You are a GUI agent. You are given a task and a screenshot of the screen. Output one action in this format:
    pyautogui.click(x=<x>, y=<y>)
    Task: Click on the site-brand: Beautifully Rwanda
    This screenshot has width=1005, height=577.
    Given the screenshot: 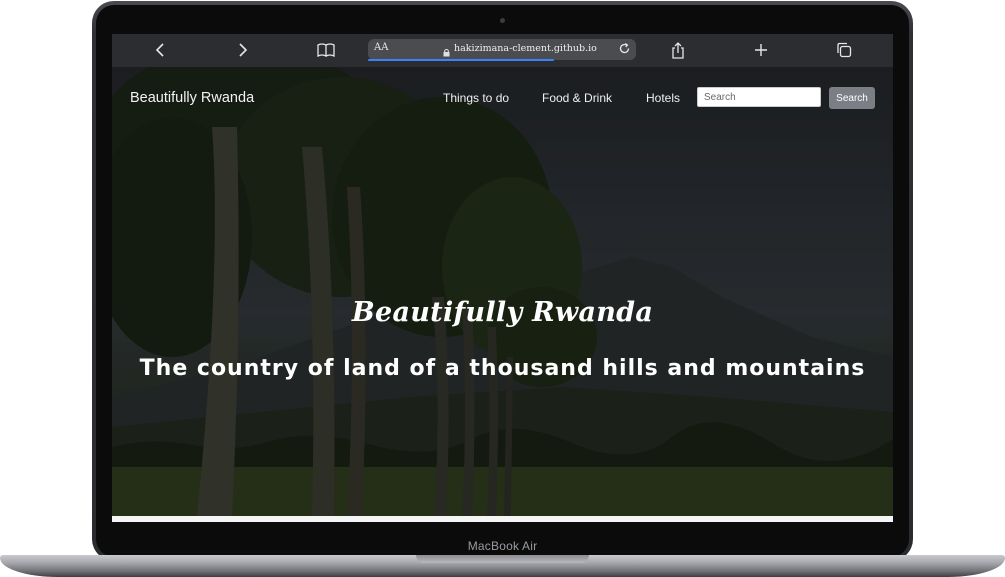 What is the action you would take?
    pyautogui.click(x=192, y=98)
    